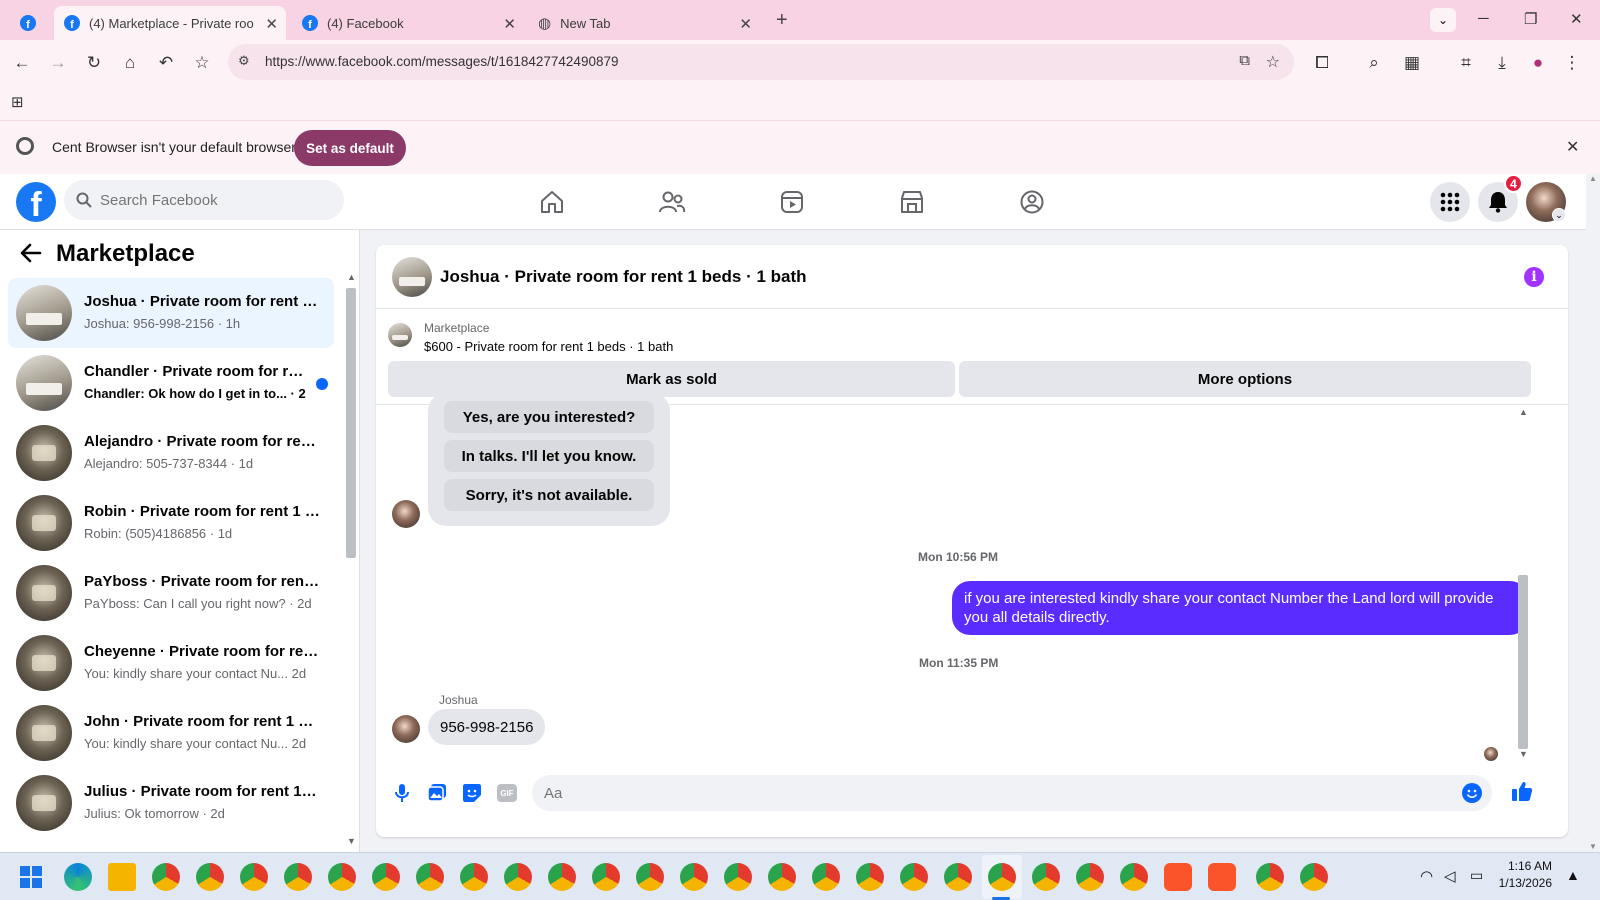 This screenshot has width=1600, height=900. What do you see at coordinates (549, 417) in the screenshot?
I see `quick-reply-button: Yes, are you interested?` at bounding box center [549, 417].